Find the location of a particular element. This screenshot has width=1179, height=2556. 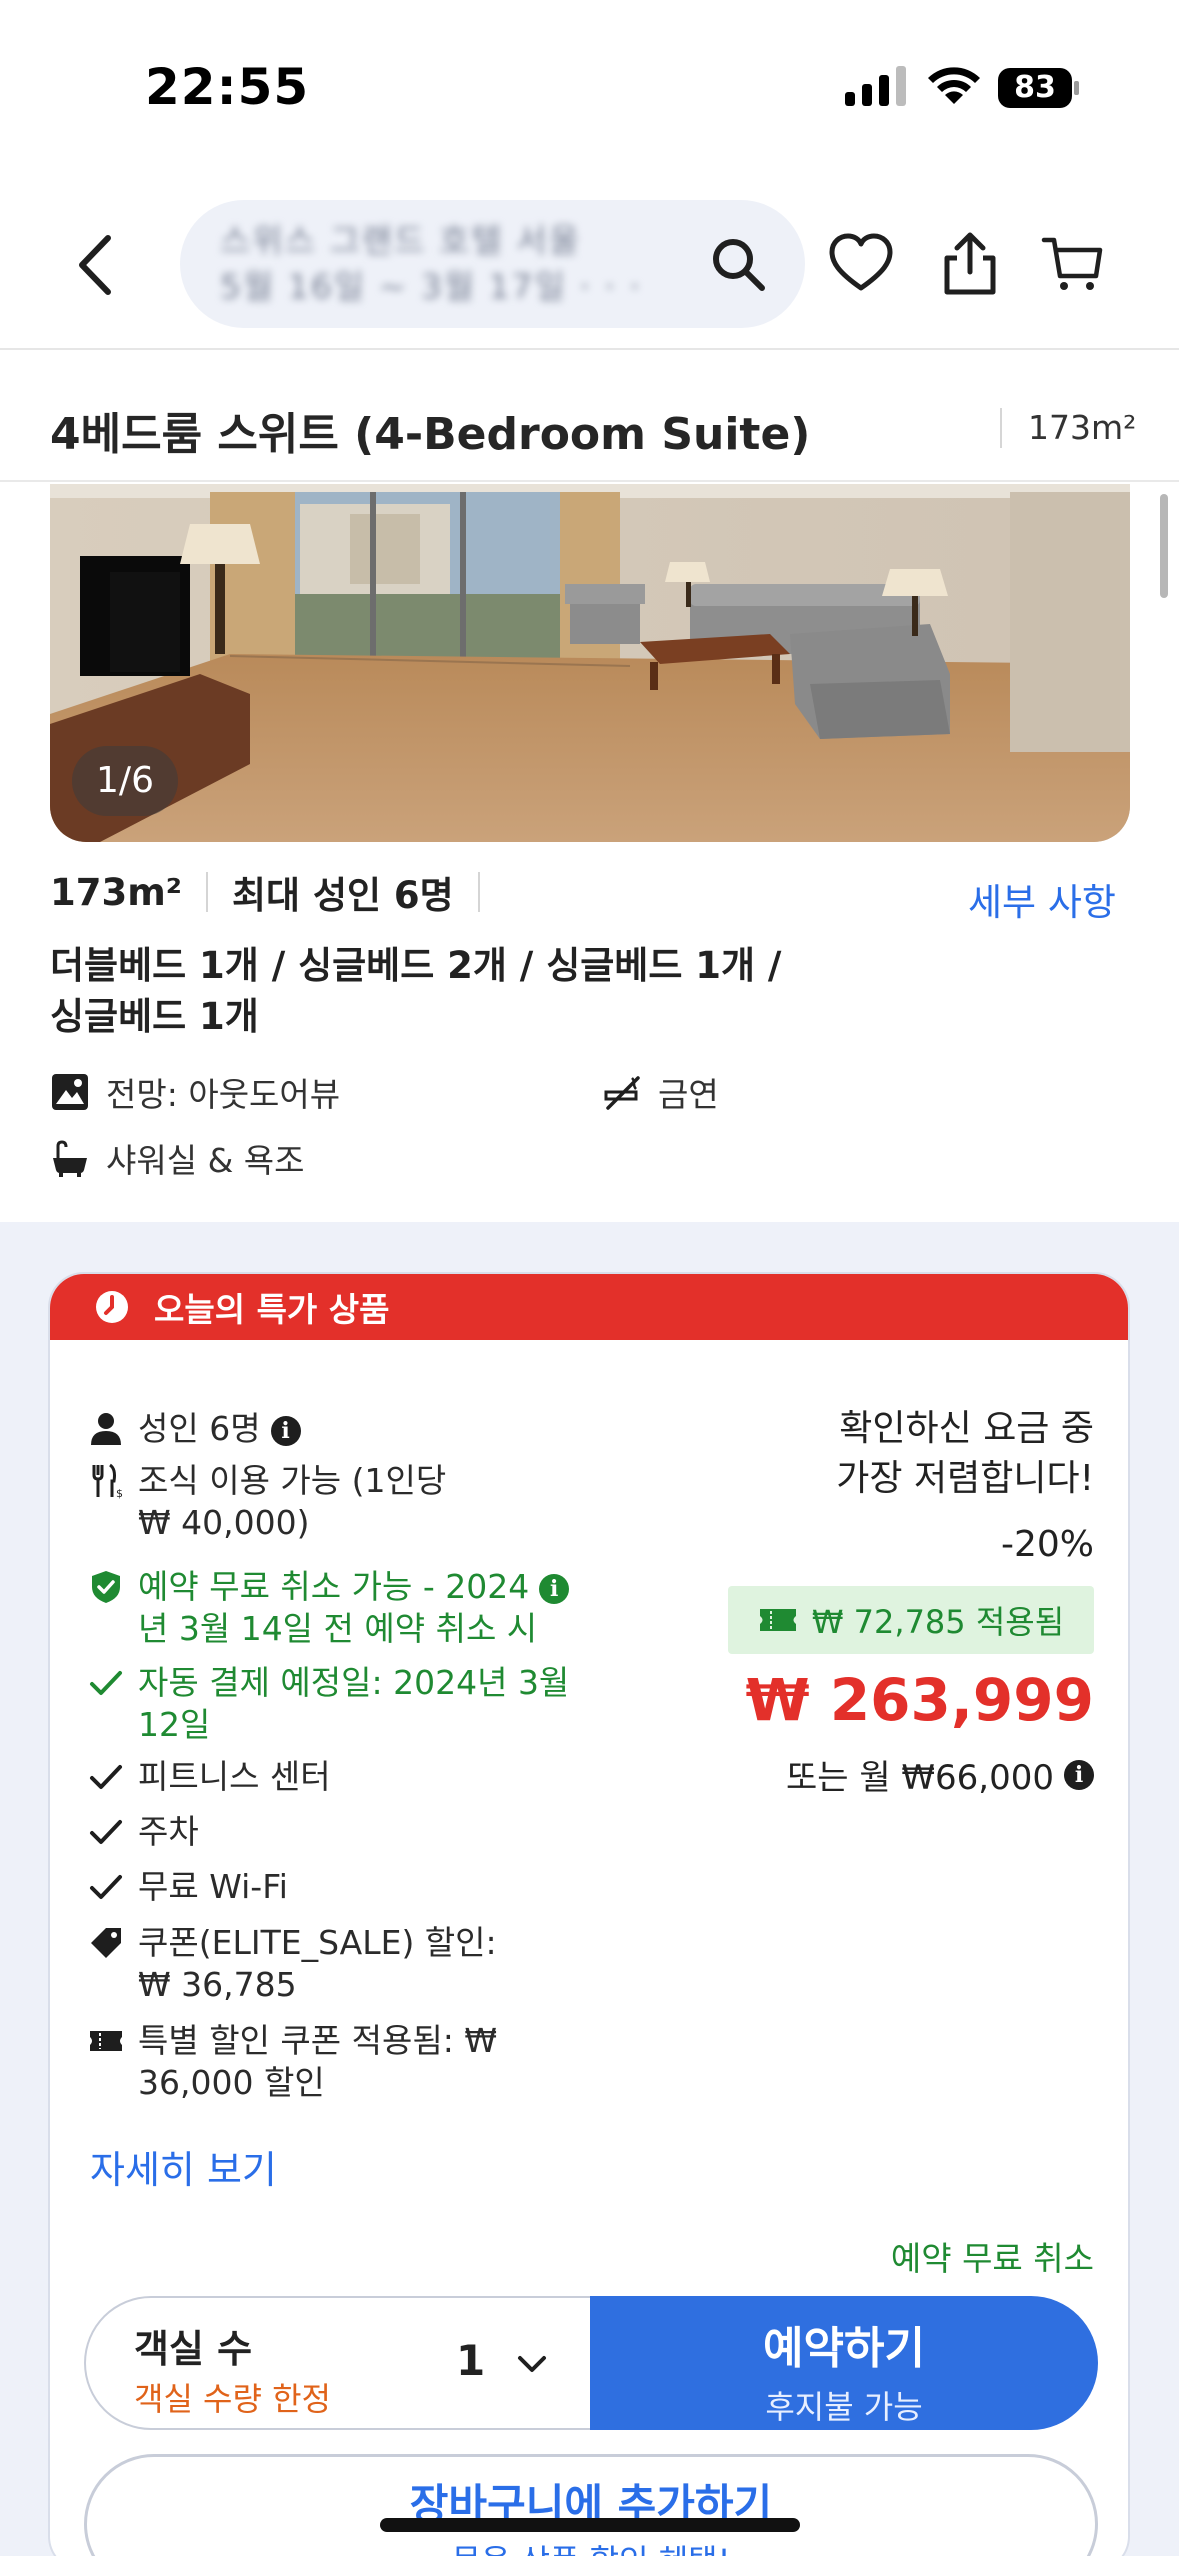

inclusion-free-cancel: 예약 무료 취소 가능 - 2024 i 년 3월 14일 전 예약 취소 시 is located at coordinates (366, 1608).